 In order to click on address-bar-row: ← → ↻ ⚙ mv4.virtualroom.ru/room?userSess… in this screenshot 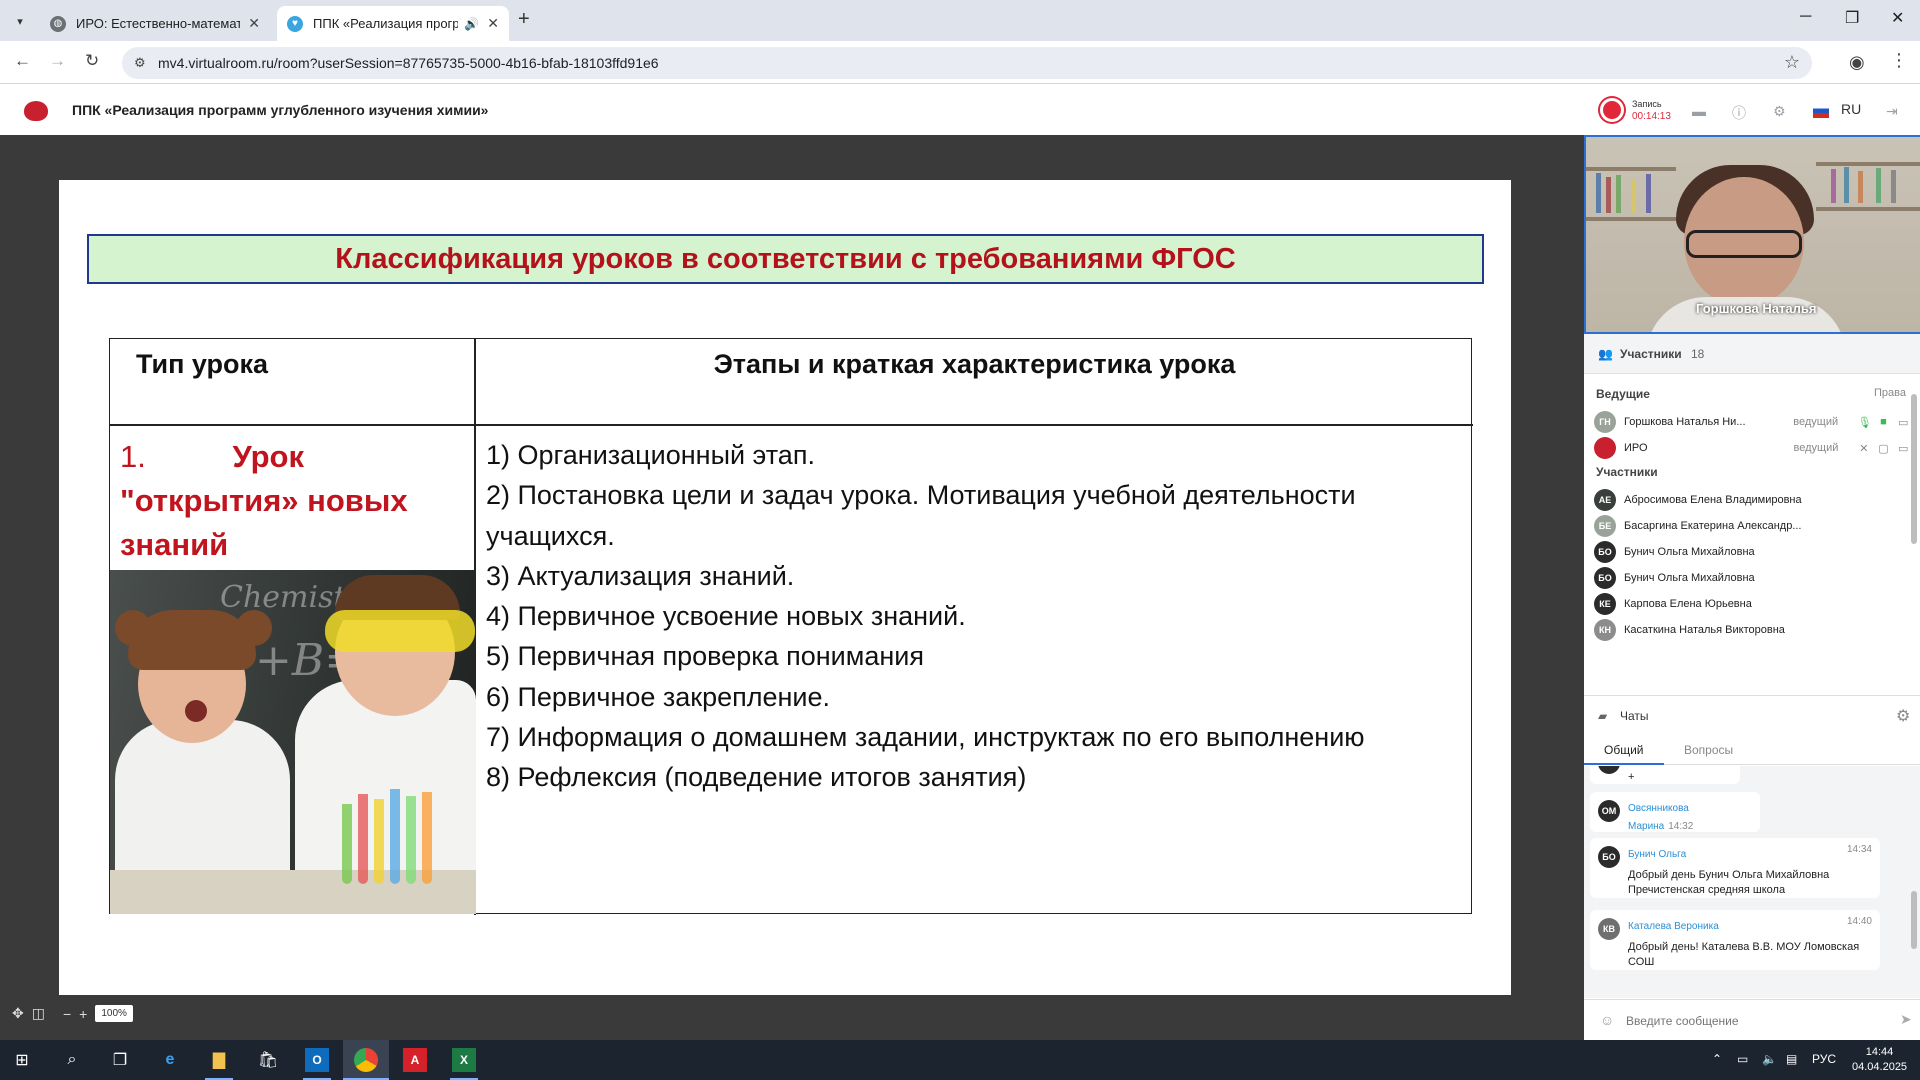, I will do `click(960, 62)`.